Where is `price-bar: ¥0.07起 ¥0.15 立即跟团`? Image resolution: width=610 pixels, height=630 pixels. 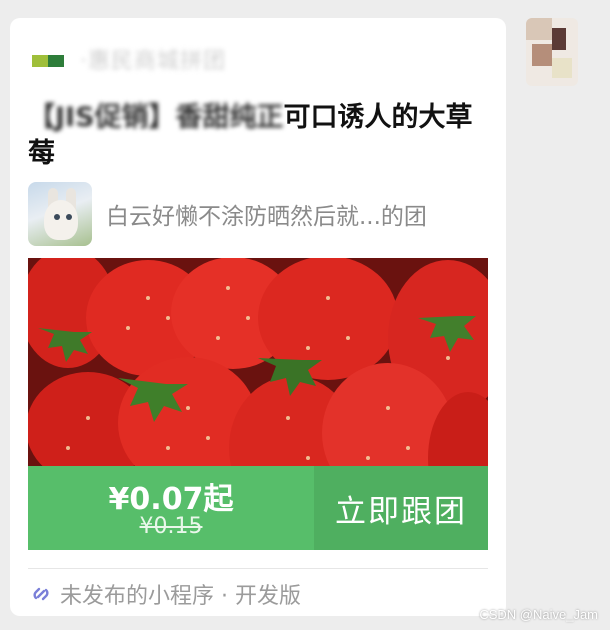 price-bar: ¥0.07起 ¥0.15 立即跟团 is located at coordinates (258, 508).